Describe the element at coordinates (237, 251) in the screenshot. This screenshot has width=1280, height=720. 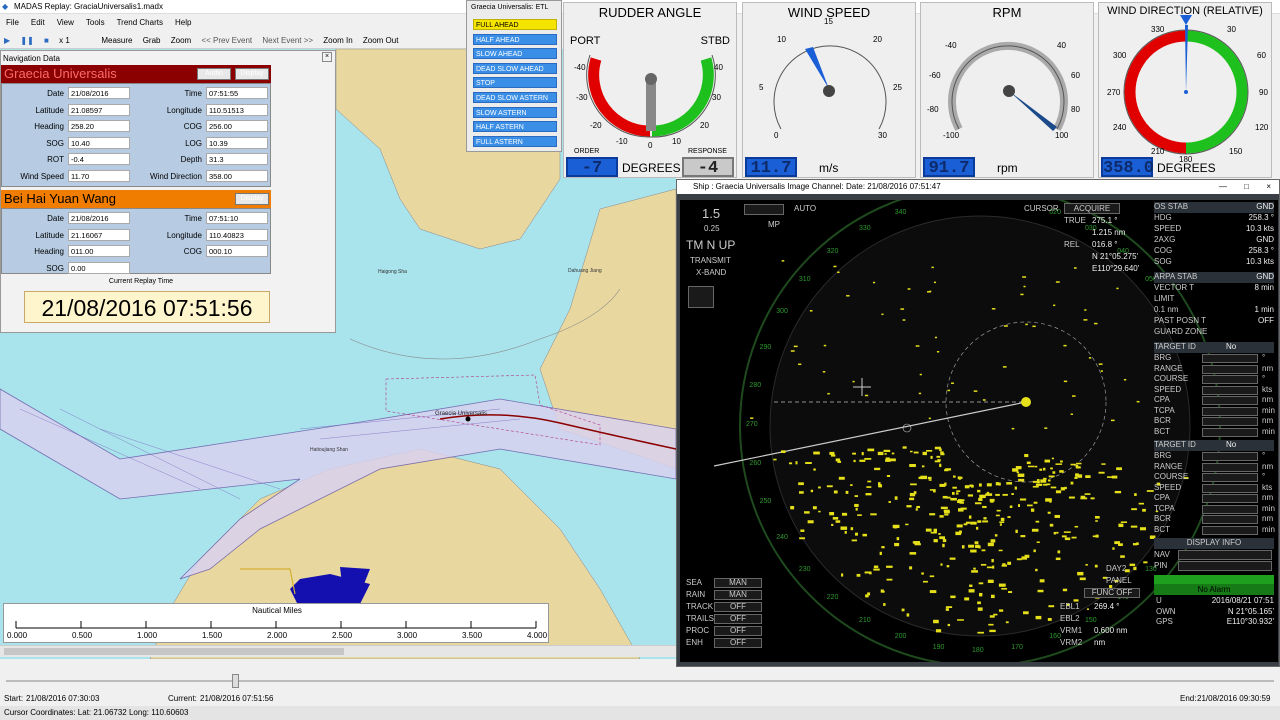
I see `field-value: 000.10` at that location.